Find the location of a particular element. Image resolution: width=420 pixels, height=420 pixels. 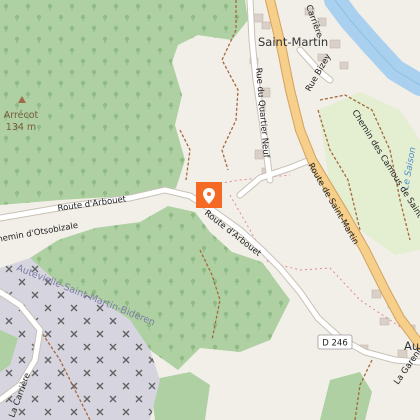

road-shield-label: D 246 is located at coordinates (334, 344).